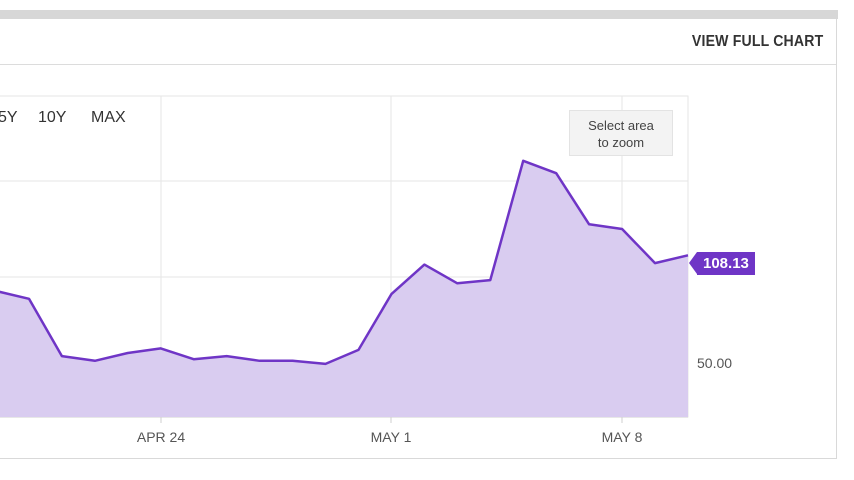 Image resolution: width=854 pixels, height=480 pixels. Describe the element at coordinates (108, 118) in the screenshot. I see `range-button-max: MAX` at that location.